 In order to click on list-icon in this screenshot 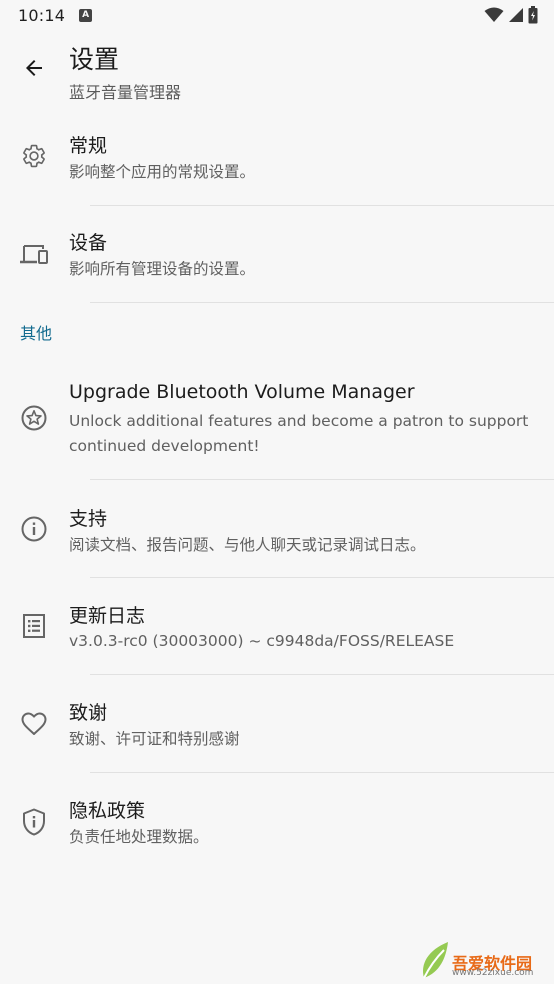, I will do `click(34, 626)`.